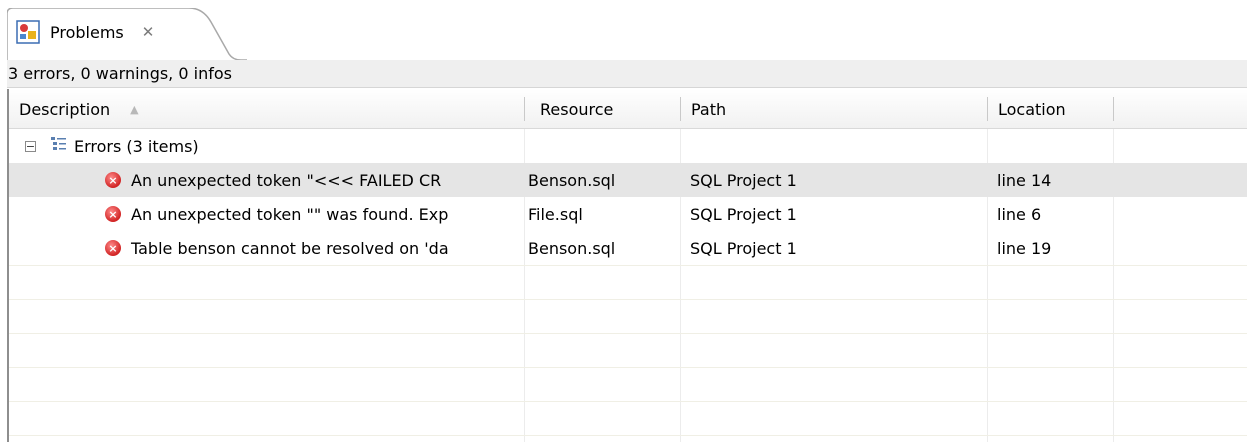 The image size is (1247, 442). I want to click on column-label: Description, so click(65, 109).